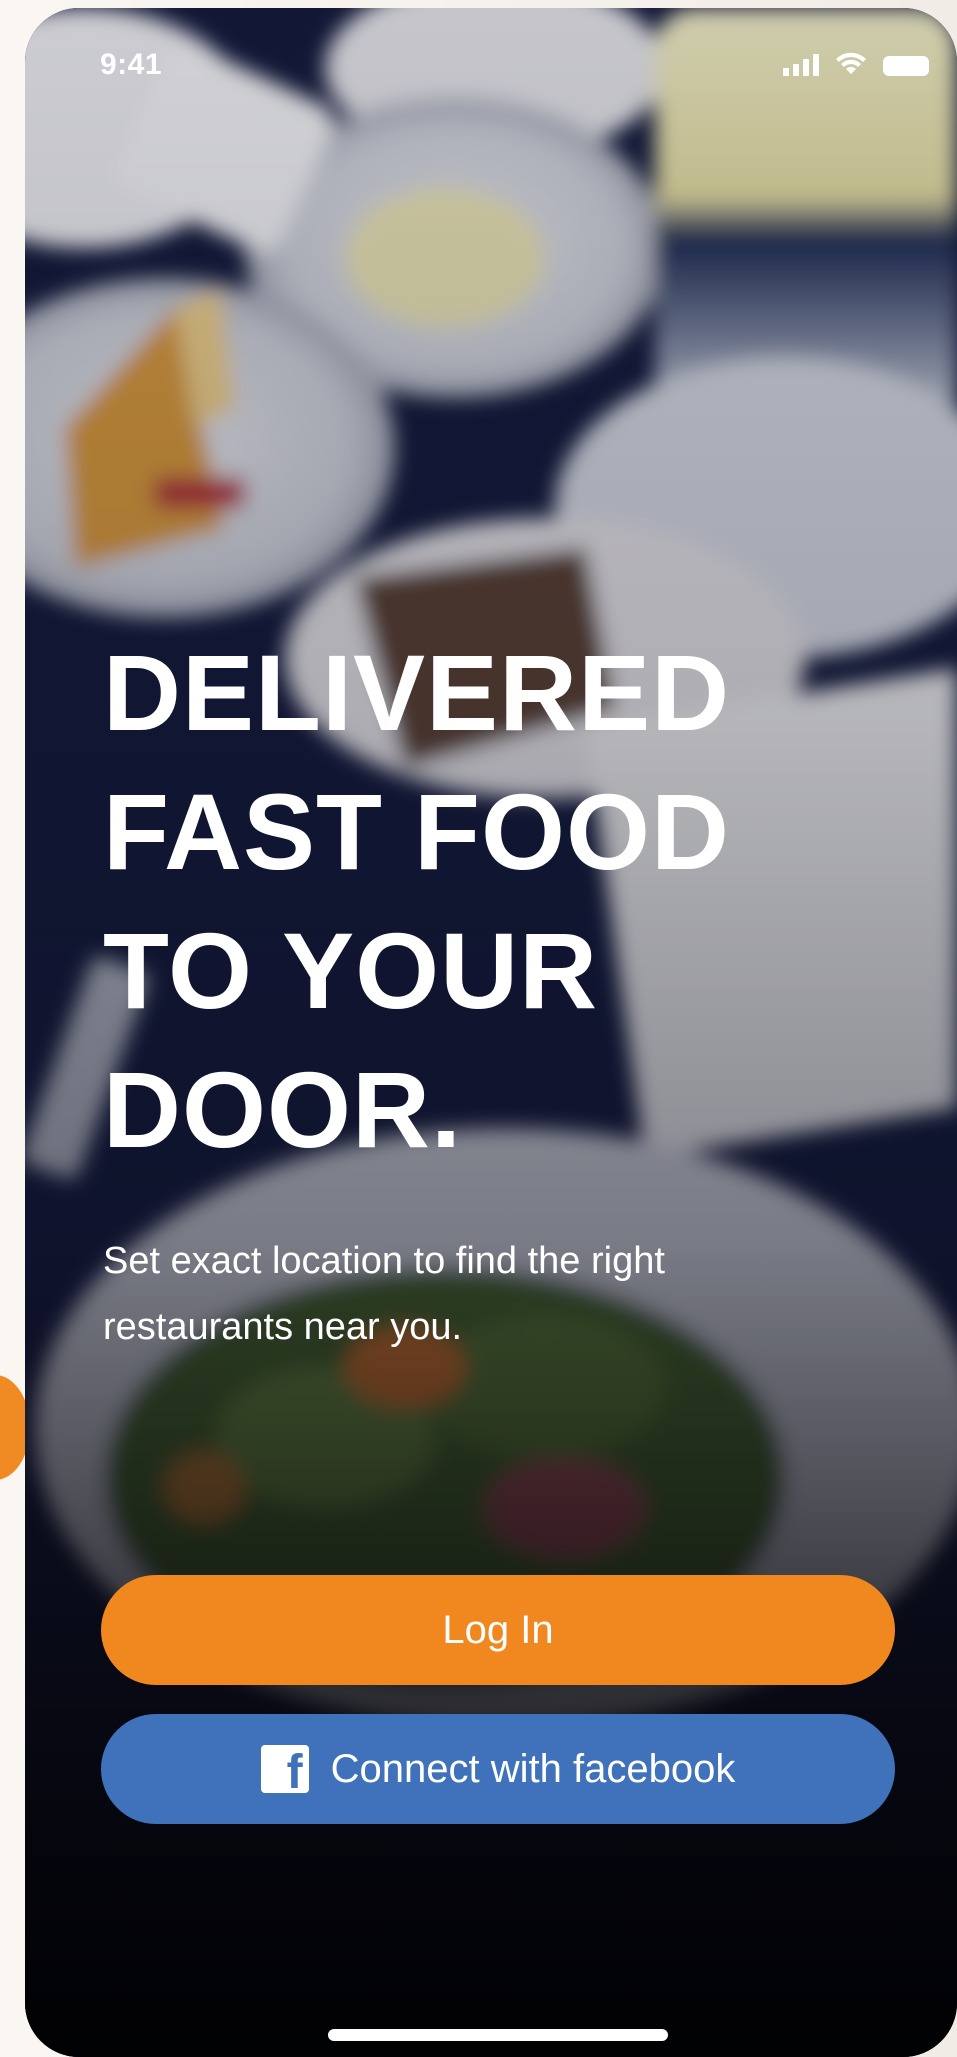 The width and height of the screenshot is (957, 2057). What do you see at coordinates (906, 66) in the screenshot?
I see `battery-icon` at bounding box center [906, 66].